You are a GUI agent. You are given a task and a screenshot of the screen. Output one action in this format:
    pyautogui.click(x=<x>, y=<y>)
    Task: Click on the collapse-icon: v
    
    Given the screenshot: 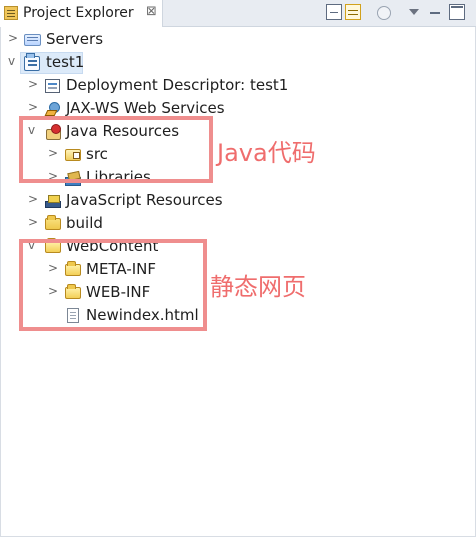 What is the action you would take?
    pyautogui.click(x=14, y=61)
    